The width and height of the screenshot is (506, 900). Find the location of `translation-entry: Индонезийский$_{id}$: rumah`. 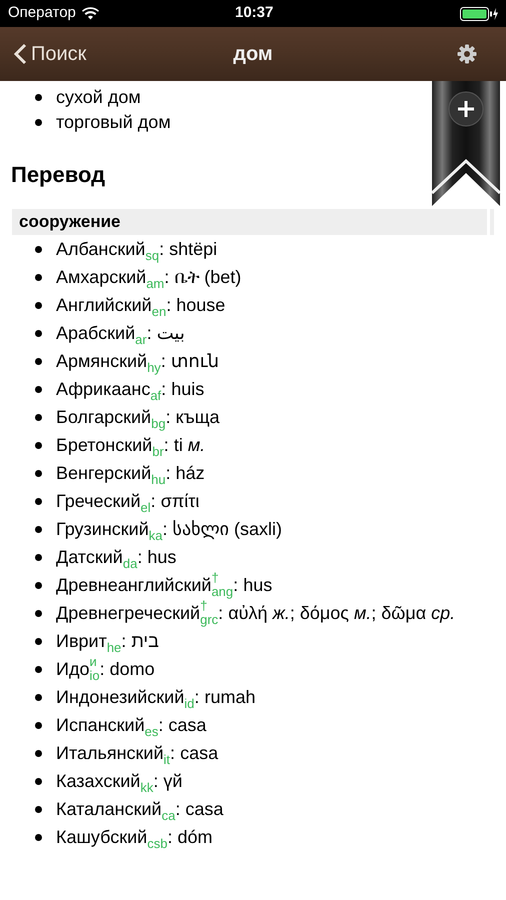

translation-entry: Индонезийский$_{id}$: rumah is located at coordinates (156, 698).